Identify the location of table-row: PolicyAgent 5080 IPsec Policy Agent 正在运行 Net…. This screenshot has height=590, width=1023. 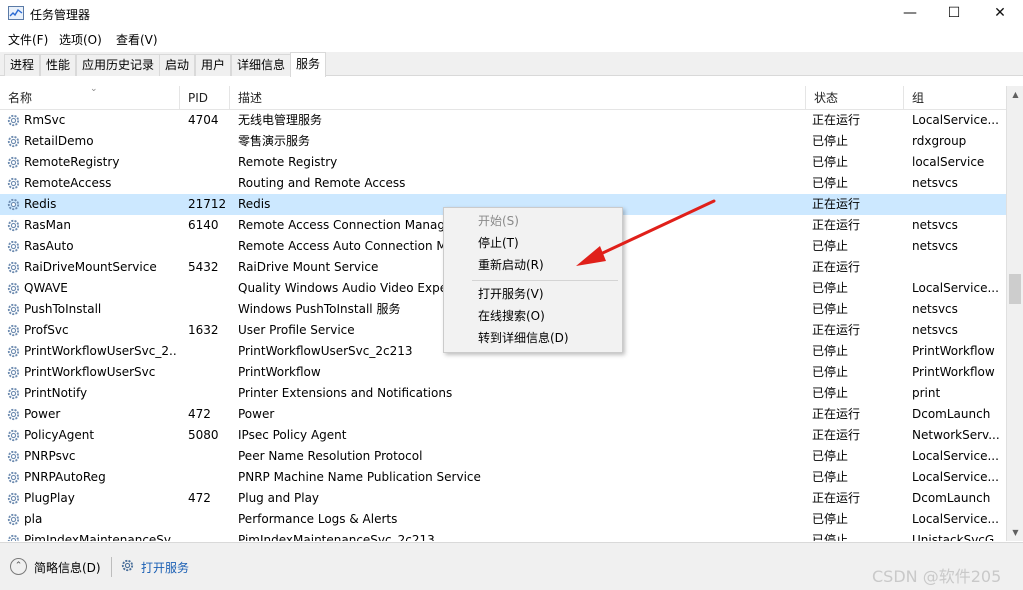
(503, 435).